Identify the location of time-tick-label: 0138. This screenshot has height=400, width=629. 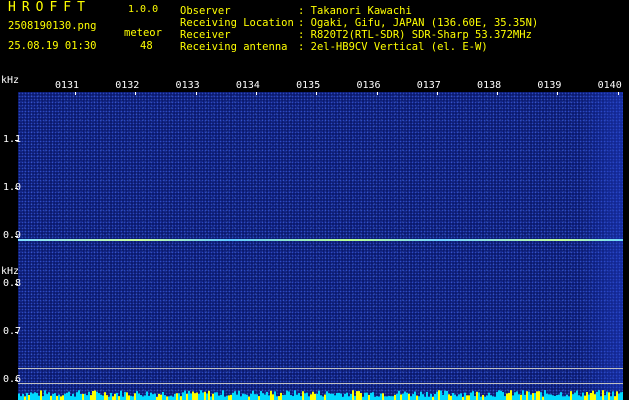
(489, 85).